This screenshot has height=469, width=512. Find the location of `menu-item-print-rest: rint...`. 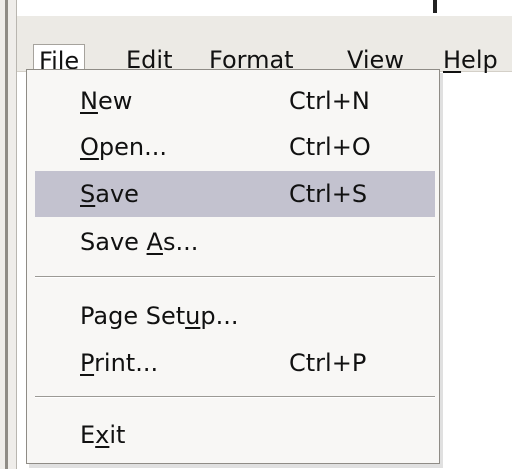

menu-item-print-rest: rint... is located at coordinates (126, 363).